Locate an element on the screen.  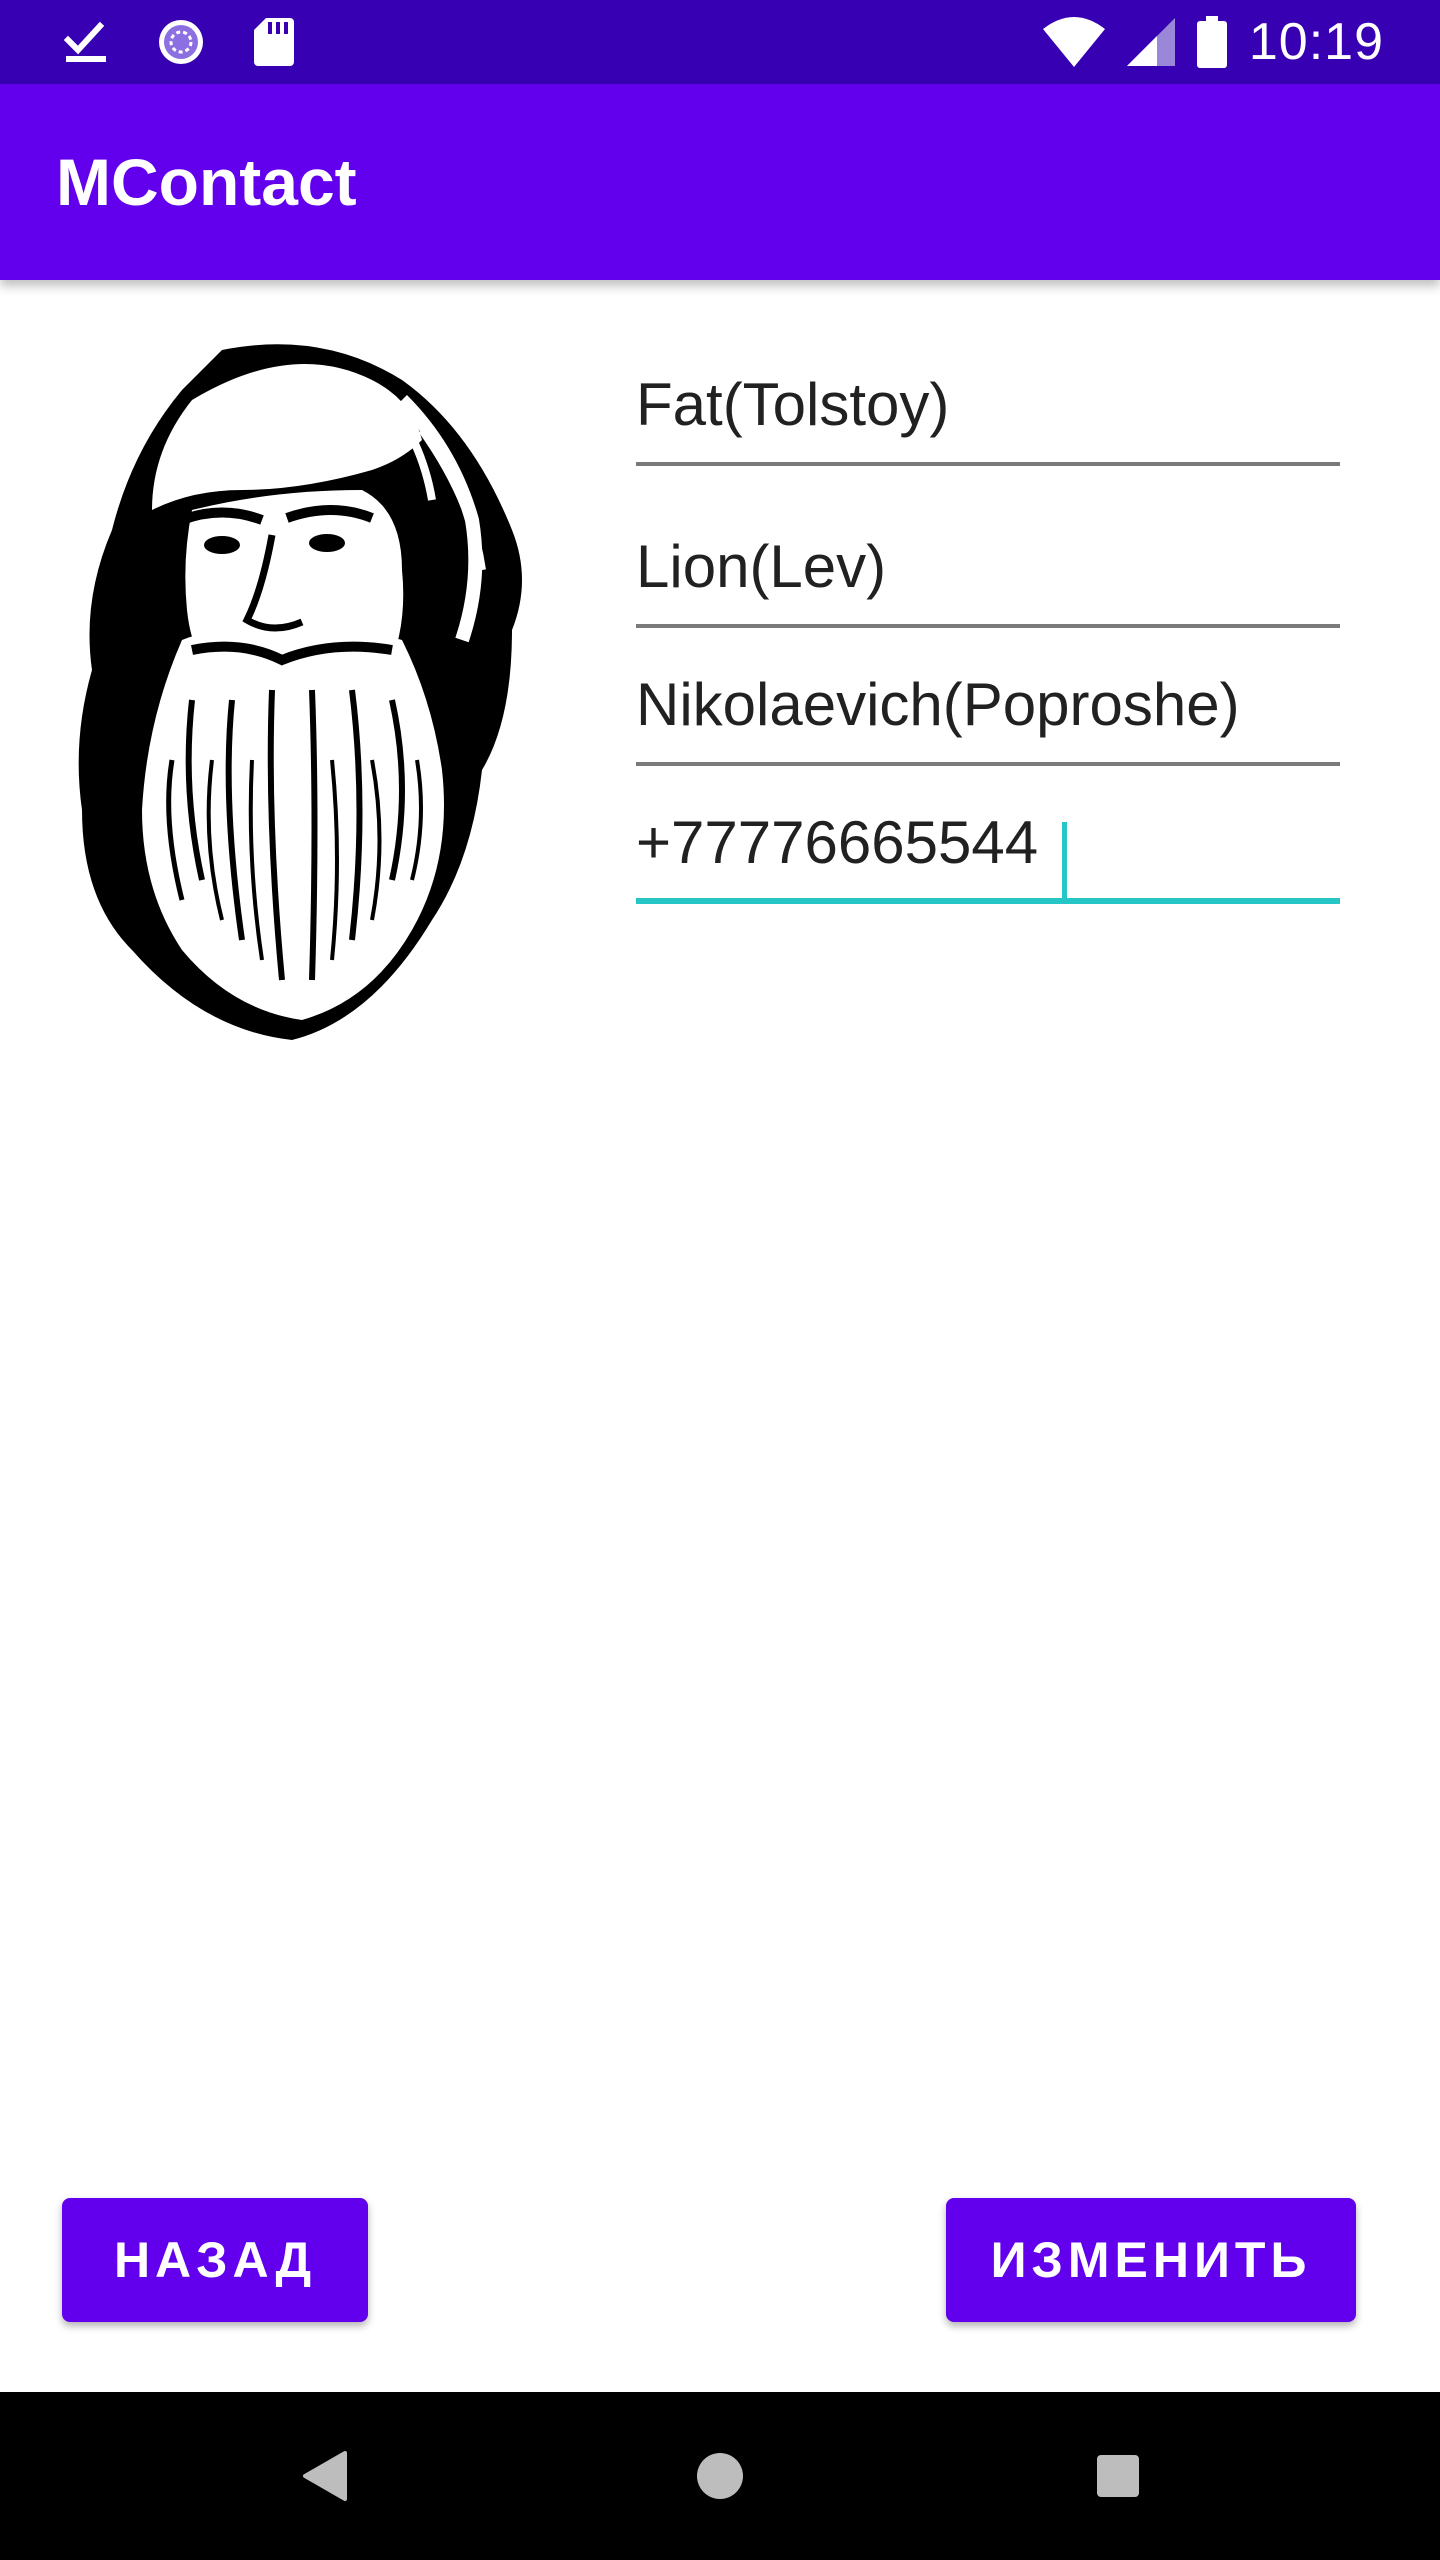
back-button: НАЗАД is located at coordinates (215, 2260).